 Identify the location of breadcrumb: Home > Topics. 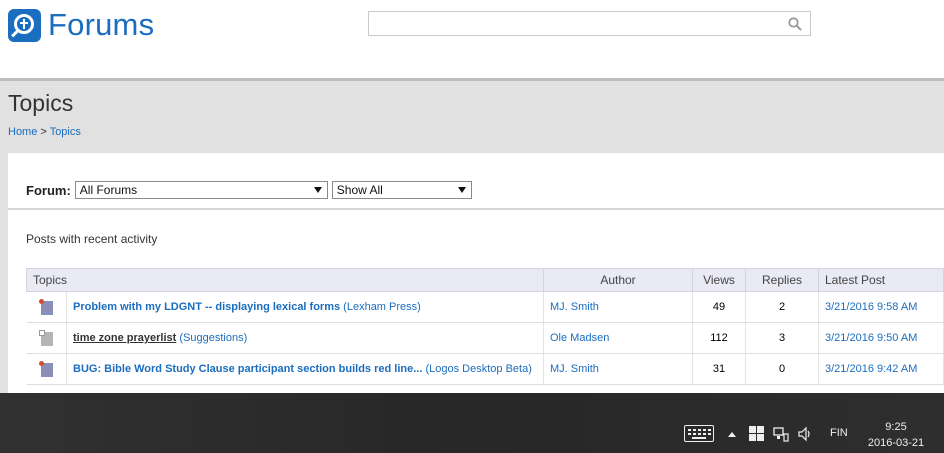
(44, 132).